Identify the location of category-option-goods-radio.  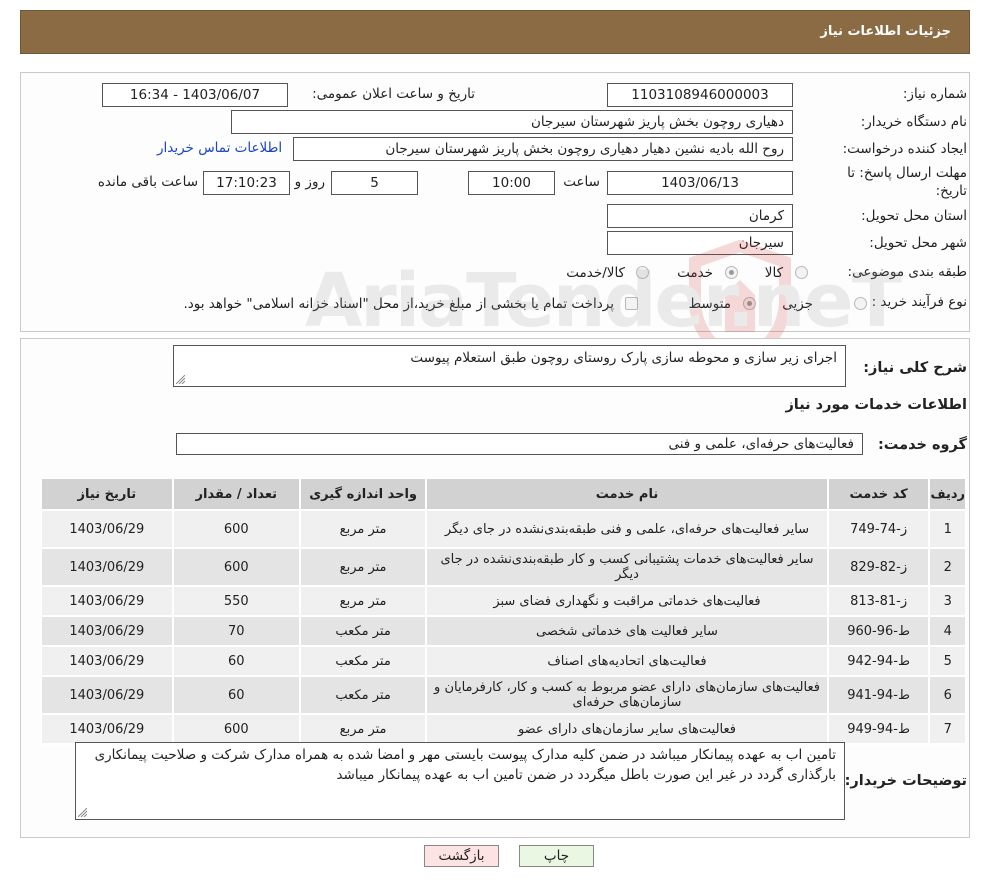
(801, 272).